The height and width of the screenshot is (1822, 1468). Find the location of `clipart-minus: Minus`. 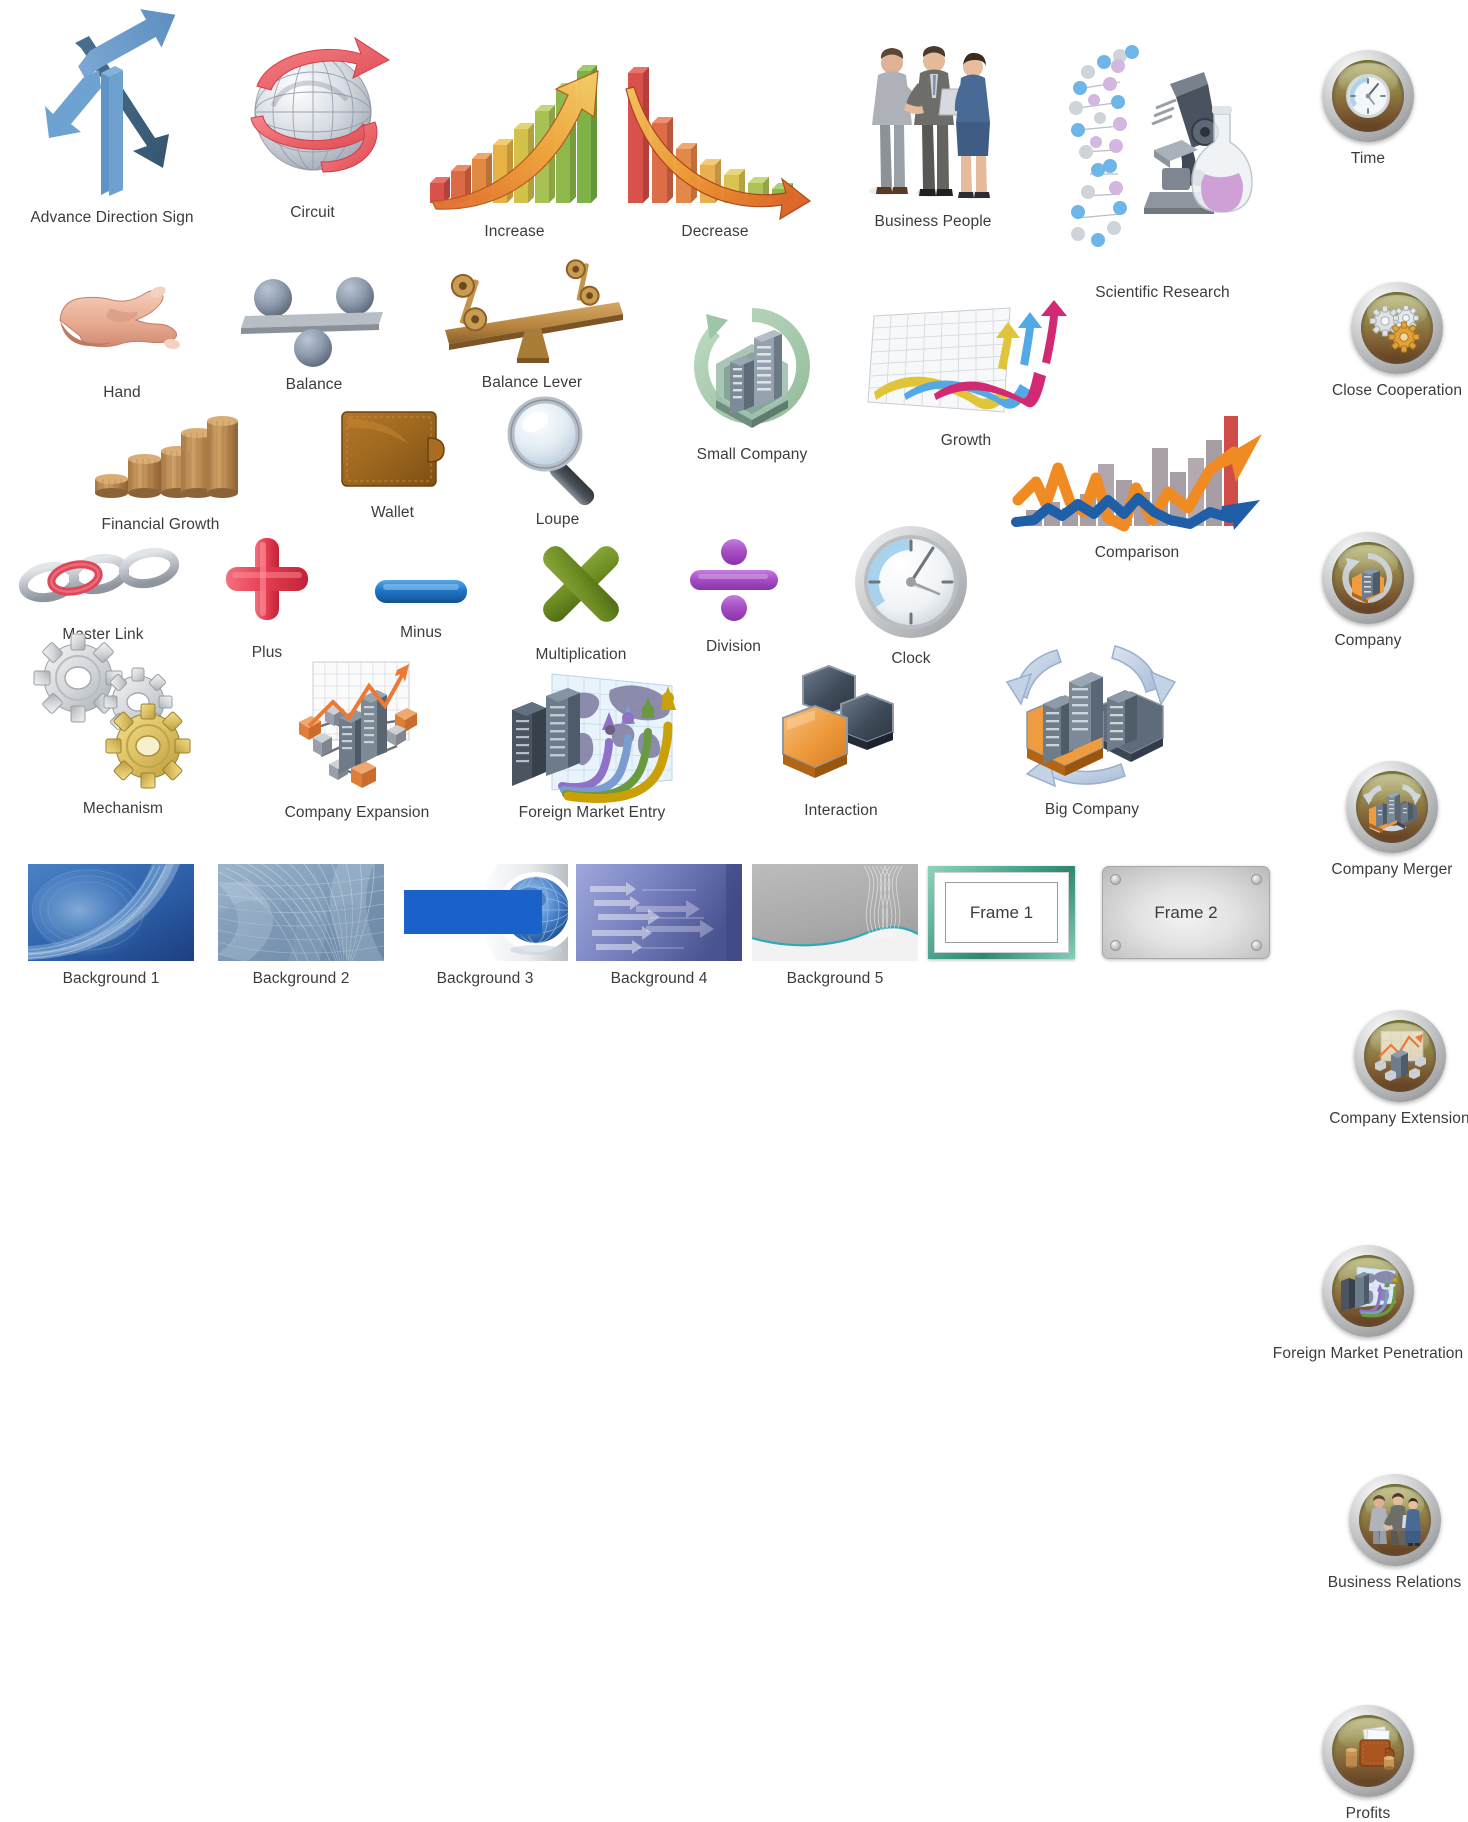

clipart-minus: Minus is located at coordinates (421, 609).